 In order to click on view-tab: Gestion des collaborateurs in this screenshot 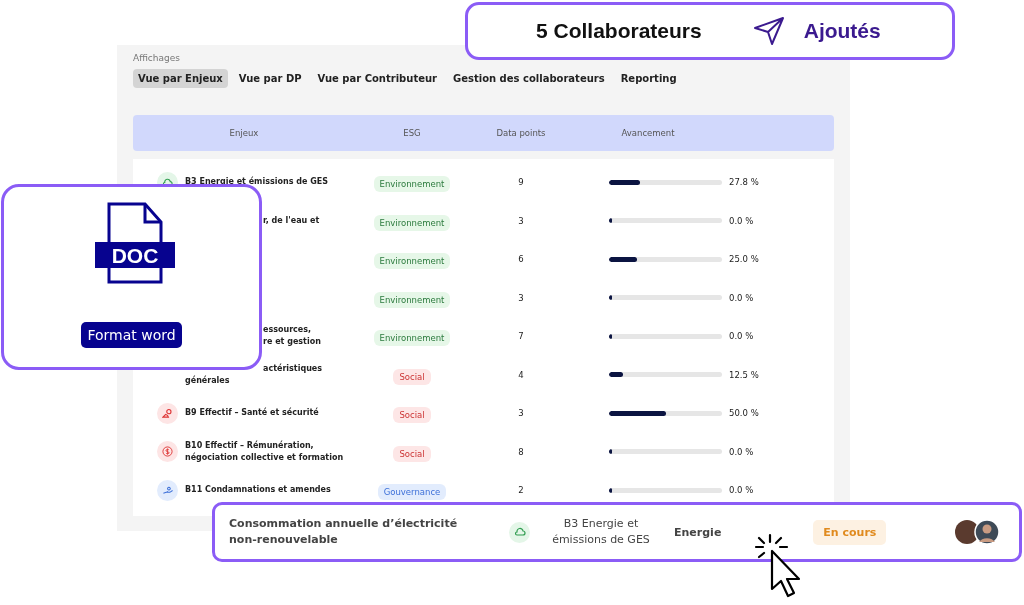, I will do `click(529, 78)`.